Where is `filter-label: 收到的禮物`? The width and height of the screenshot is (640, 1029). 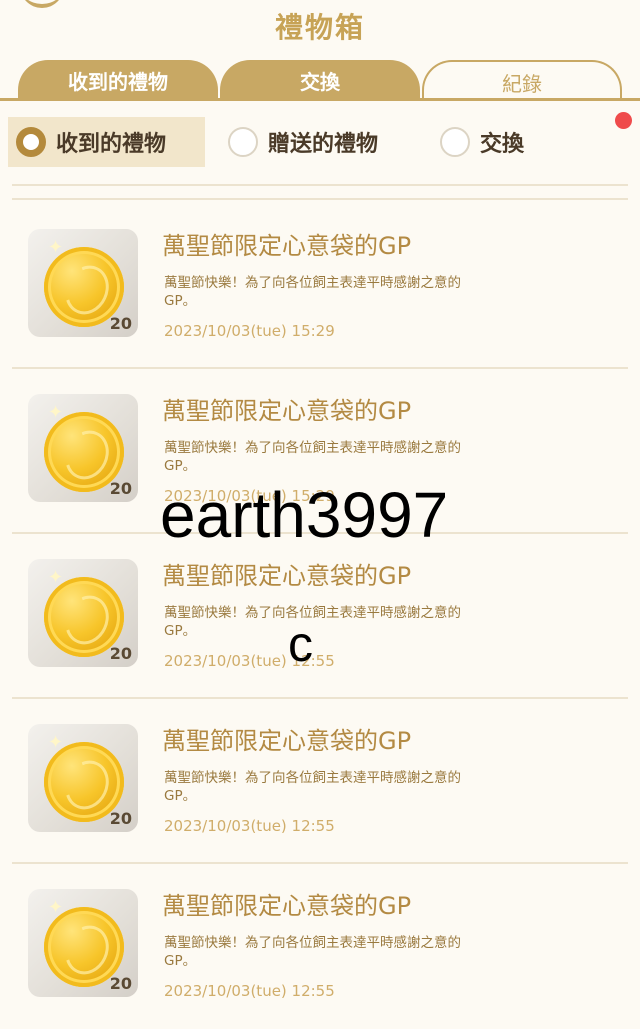 filter-label: 收到的禮物 is located at coordinates (111, 144).